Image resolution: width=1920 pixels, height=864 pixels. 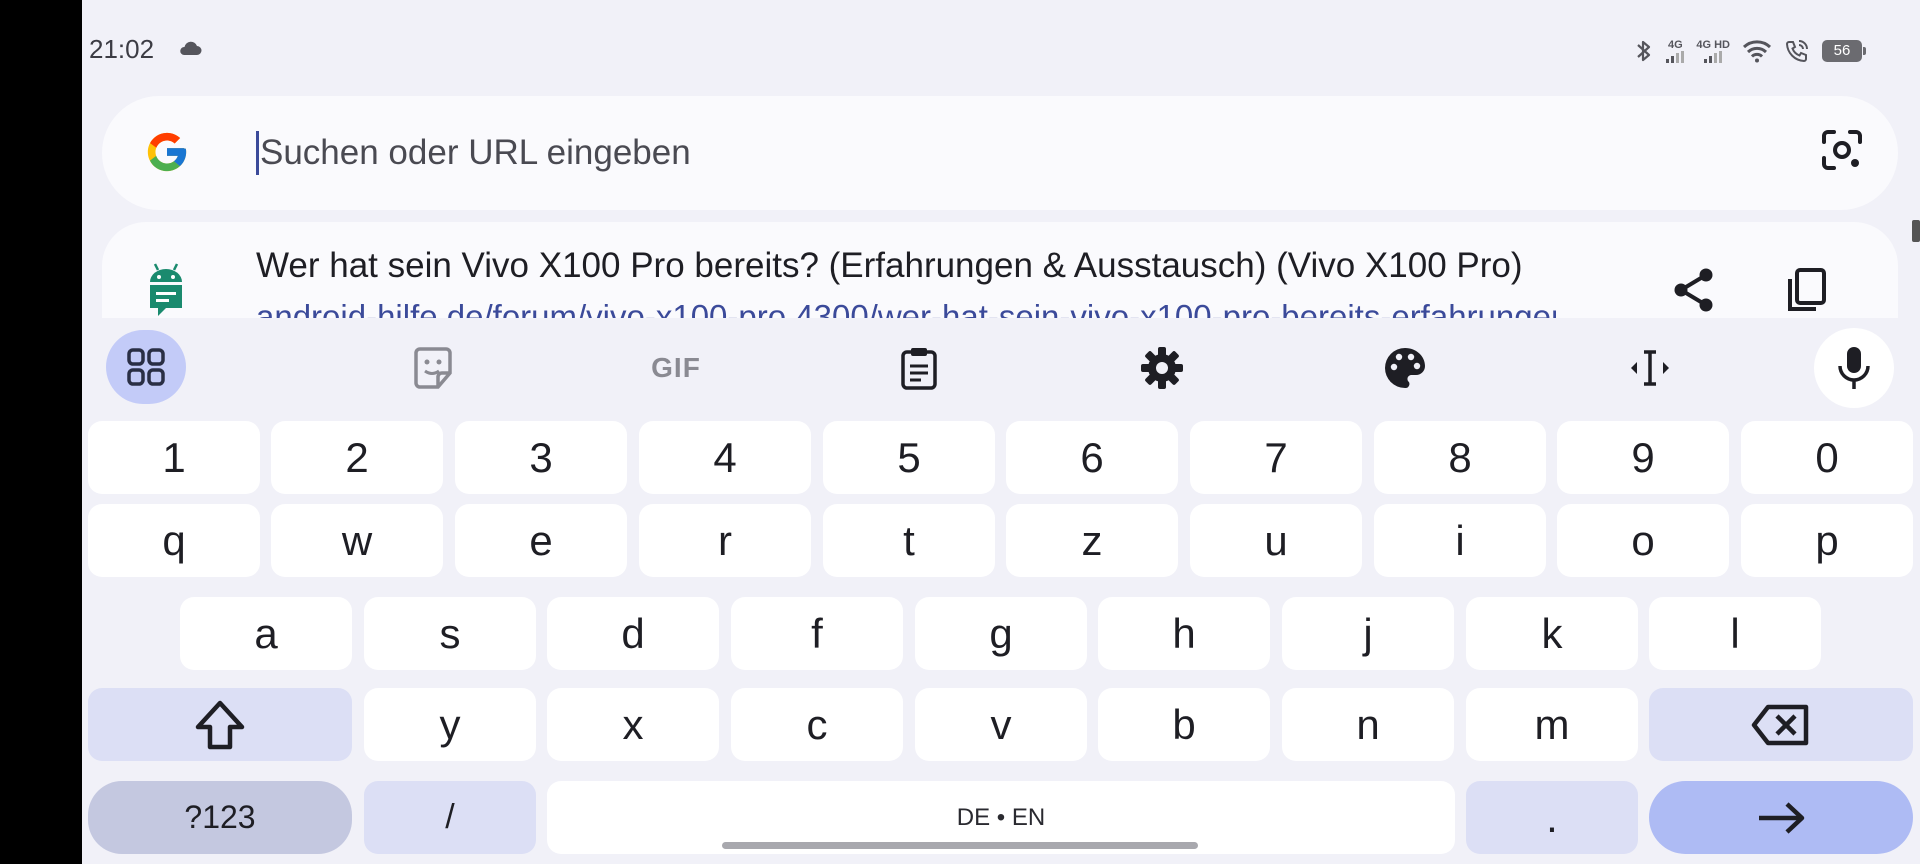 I want to click on apps-button, so click(x=146, y=367).